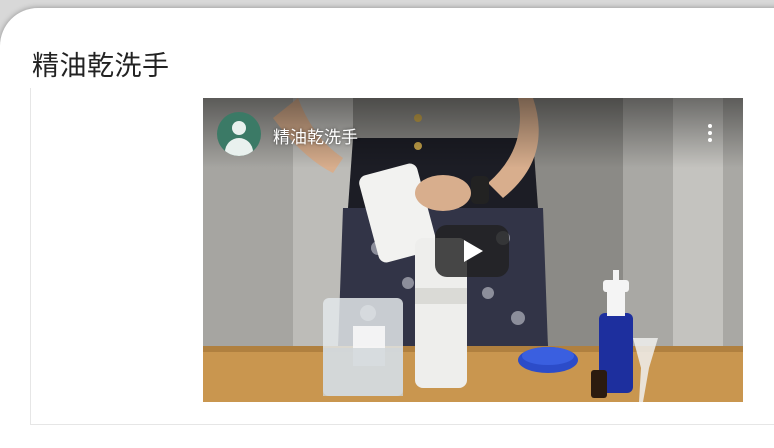  I want to click on avatar-shoulders, so click(239, 147).